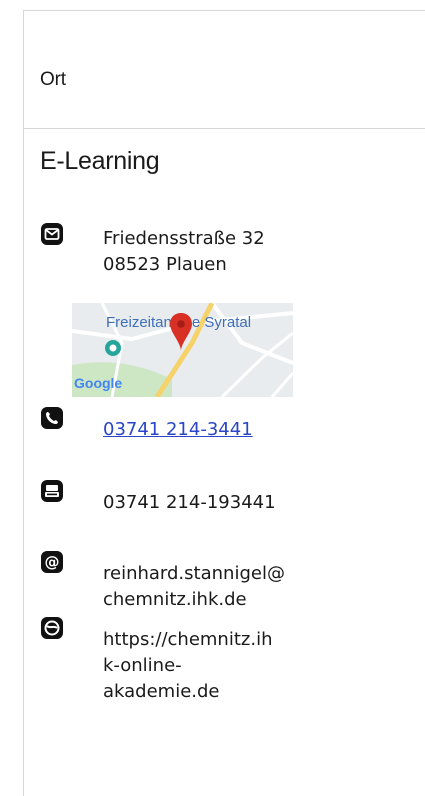  What do you see at coordinates (188, 639) in the screenshot?
I see `website-line: https://chemnitz.ih` at bounding box center [188, 639].